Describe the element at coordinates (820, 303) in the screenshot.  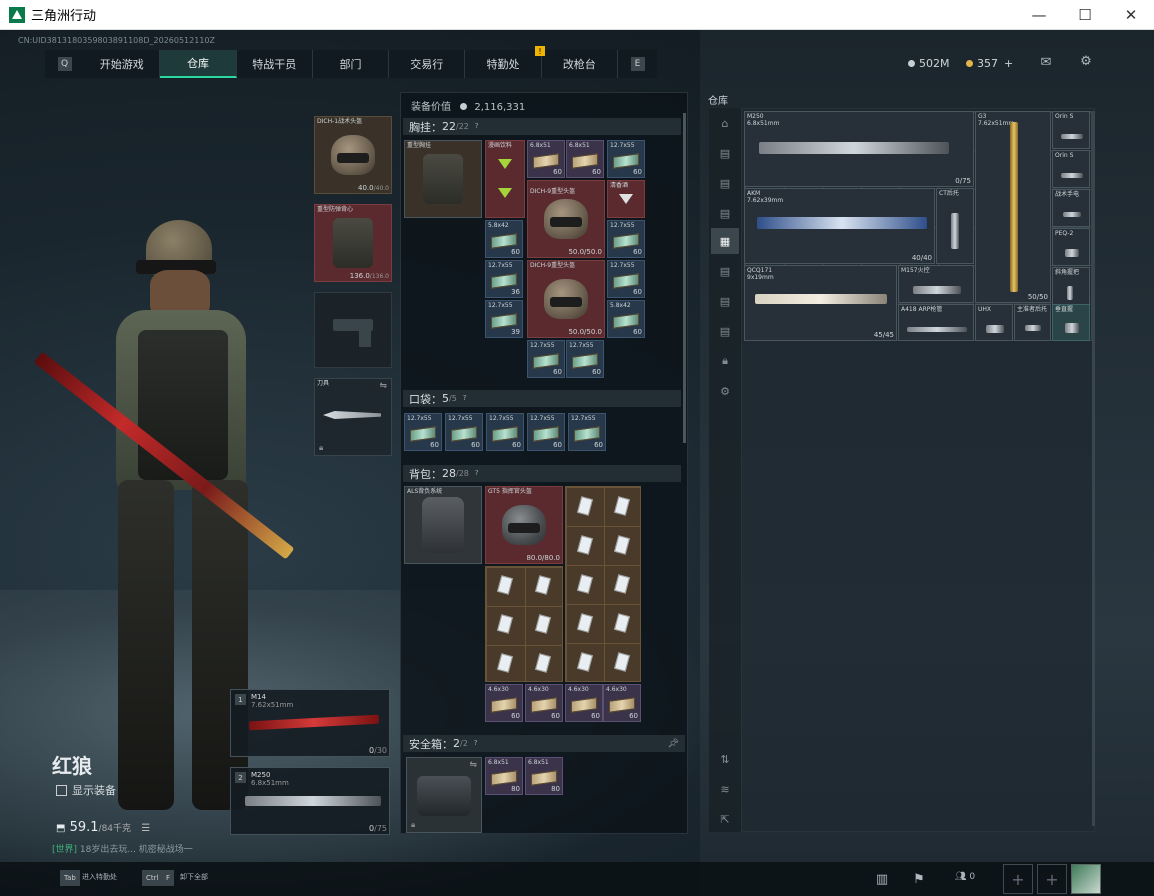
I see `stash-item-qcq171: QCQ171 9x19mm 45/45` at that location.